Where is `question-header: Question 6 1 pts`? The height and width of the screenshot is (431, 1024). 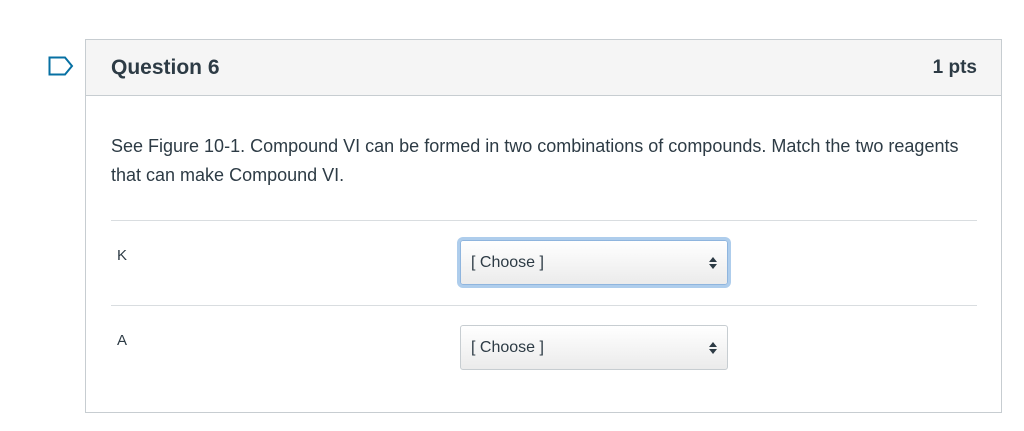
question-header: Question 6 1 pts is located at coordinates (543, 68).